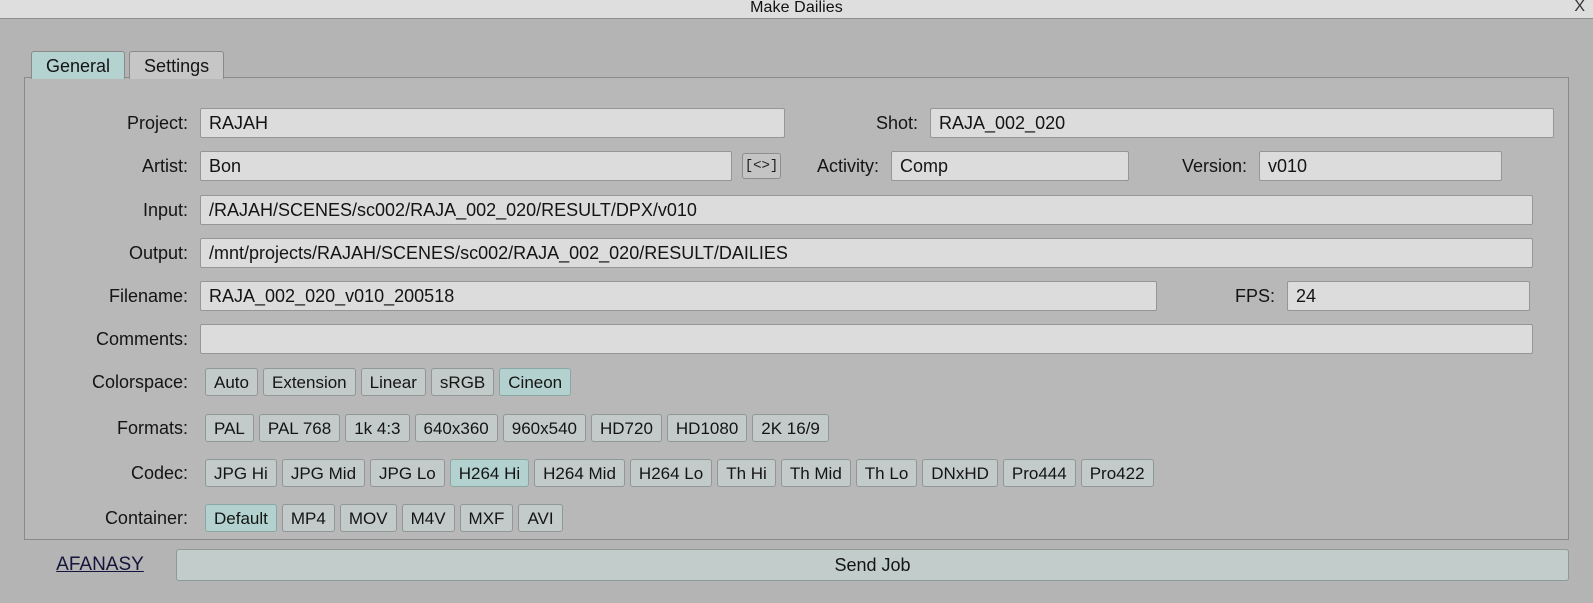  Describe the element at coordinates (241, 473) in the screenshot. I see `codec-option-jpg-hi: JPG Hi` at that location.